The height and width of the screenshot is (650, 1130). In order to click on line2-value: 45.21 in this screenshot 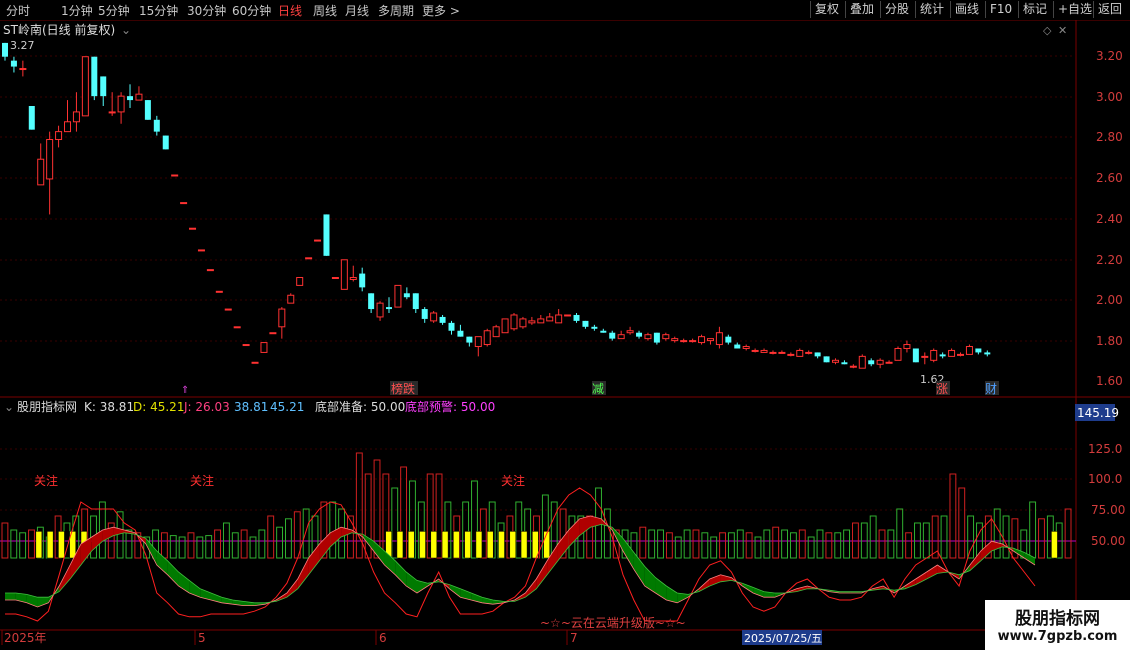, I will do `click(287, 407)`.